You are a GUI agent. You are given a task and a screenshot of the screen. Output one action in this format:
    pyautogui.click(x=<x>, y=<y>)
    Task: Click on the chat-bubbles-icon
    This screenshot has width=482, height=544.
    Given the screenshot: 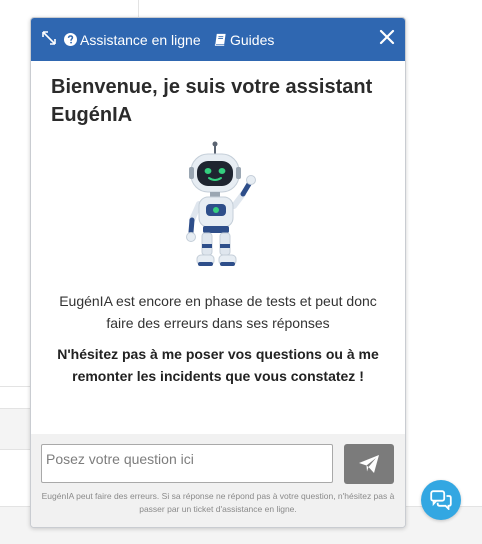 What is the action you would take?
    pyautogui.click(x=441, y=500)
    